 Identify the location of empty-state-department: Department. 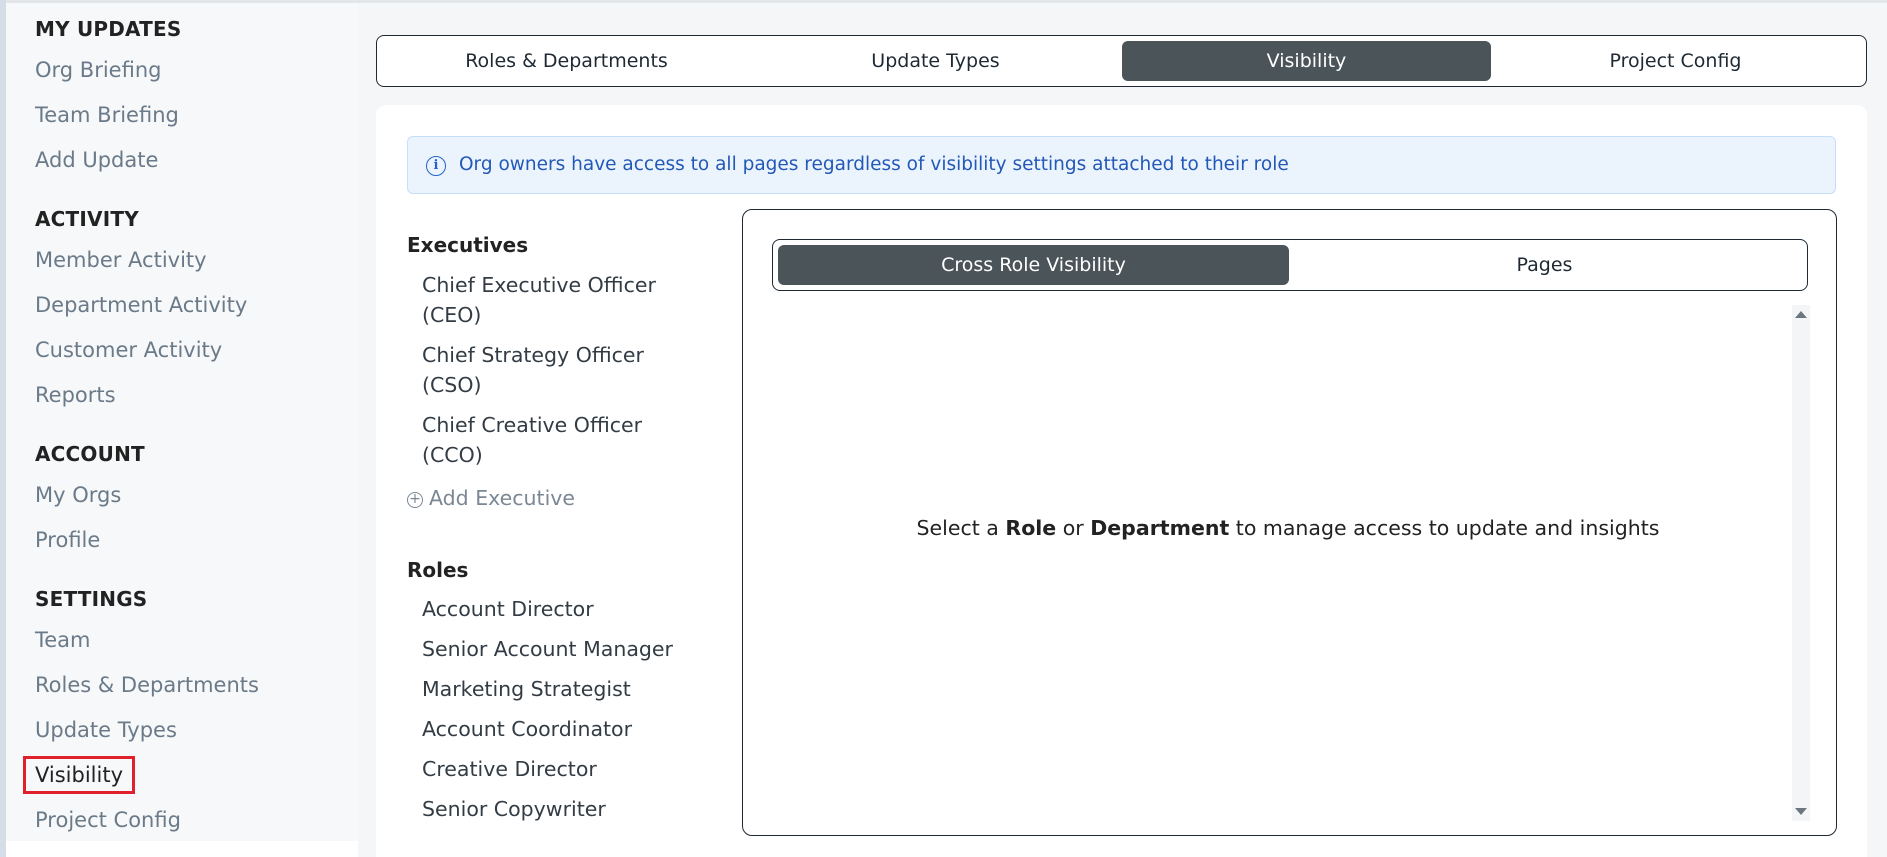
(1160, 528).